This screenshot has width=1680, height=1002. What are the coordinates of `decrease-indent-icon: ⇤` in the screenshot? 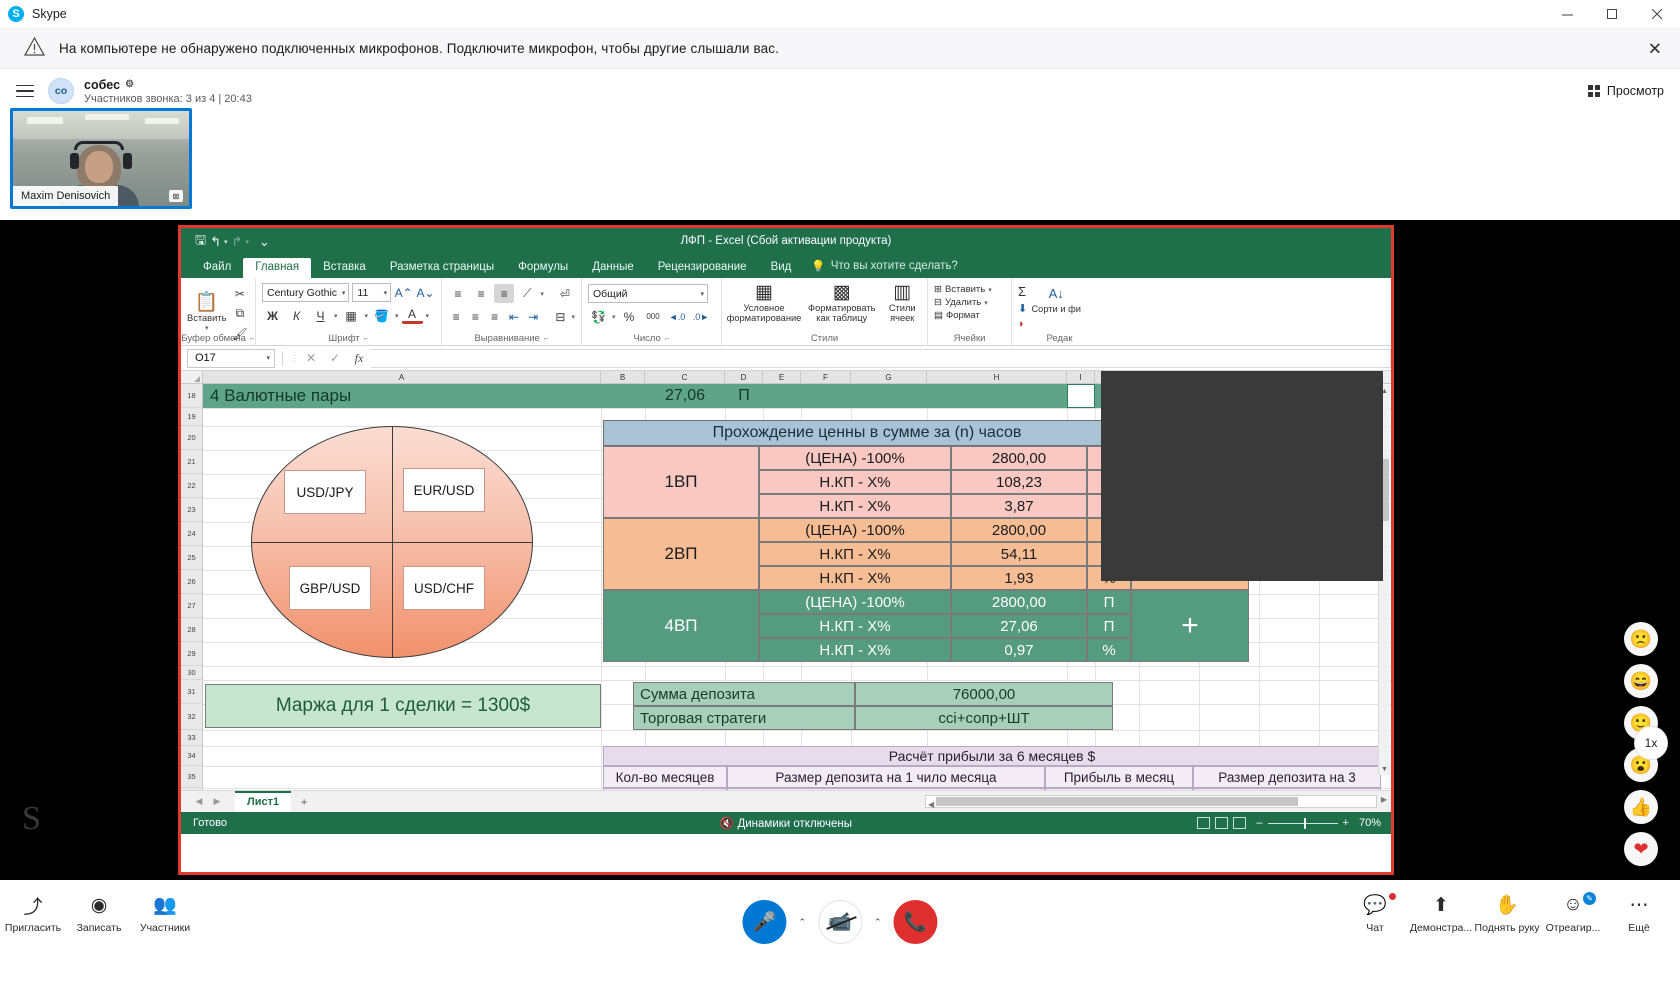 It's located at (514, 316).